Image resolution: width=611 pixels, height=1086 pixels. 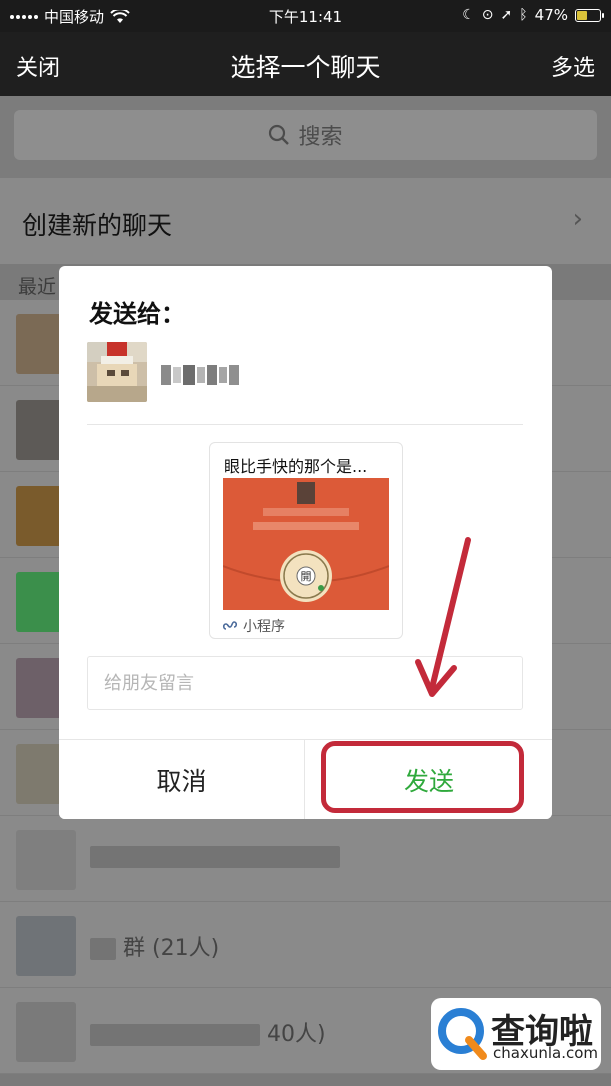 I want to click on chevron-right-icon: ›, so click(x=577, y=219).